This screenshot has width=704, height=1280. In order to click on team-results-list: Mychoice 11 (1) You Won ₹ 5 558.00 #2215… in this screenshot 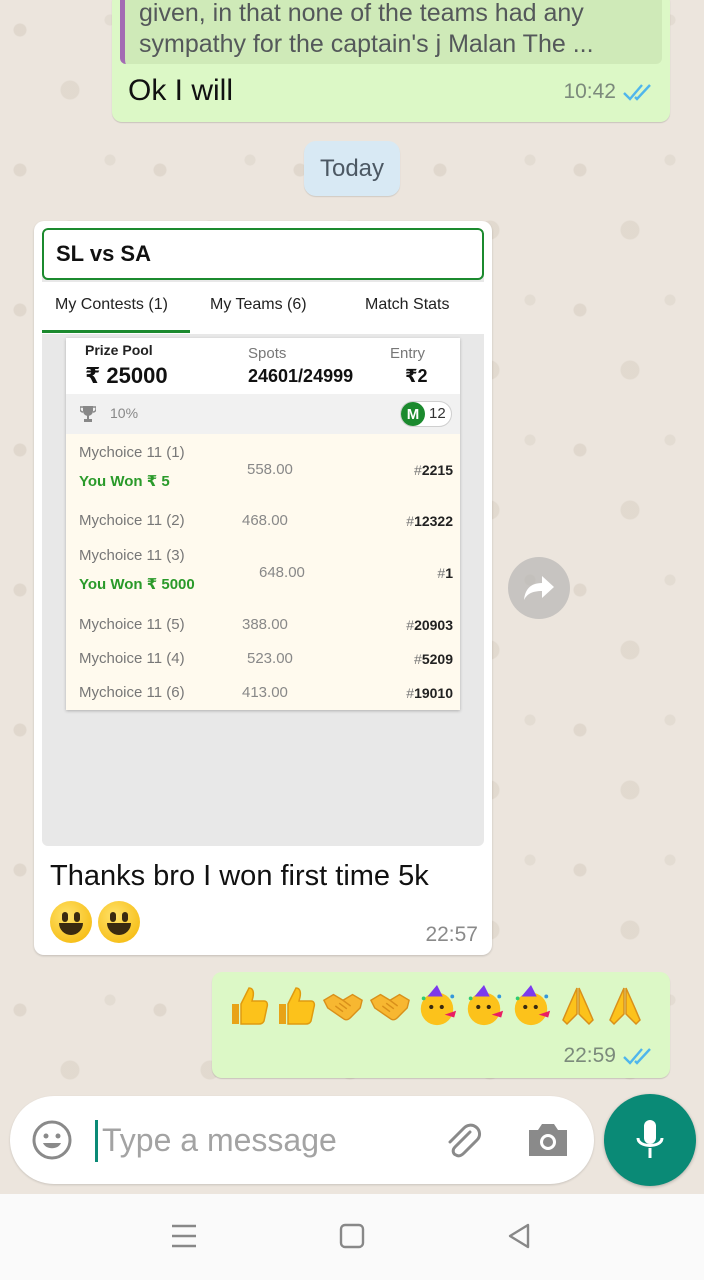, I will do `click(263, 572)`.